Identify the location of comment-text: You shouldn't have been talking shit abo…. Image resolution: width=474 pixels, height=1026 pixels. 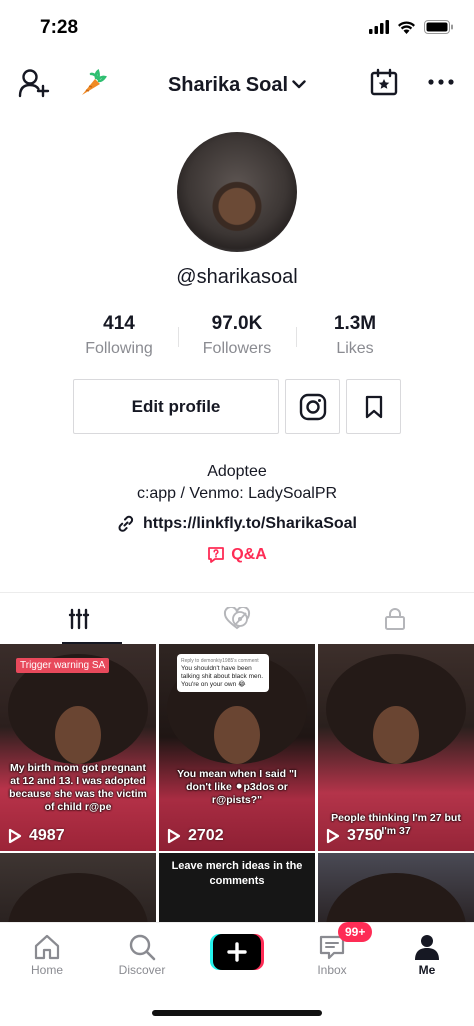
(222, 676).